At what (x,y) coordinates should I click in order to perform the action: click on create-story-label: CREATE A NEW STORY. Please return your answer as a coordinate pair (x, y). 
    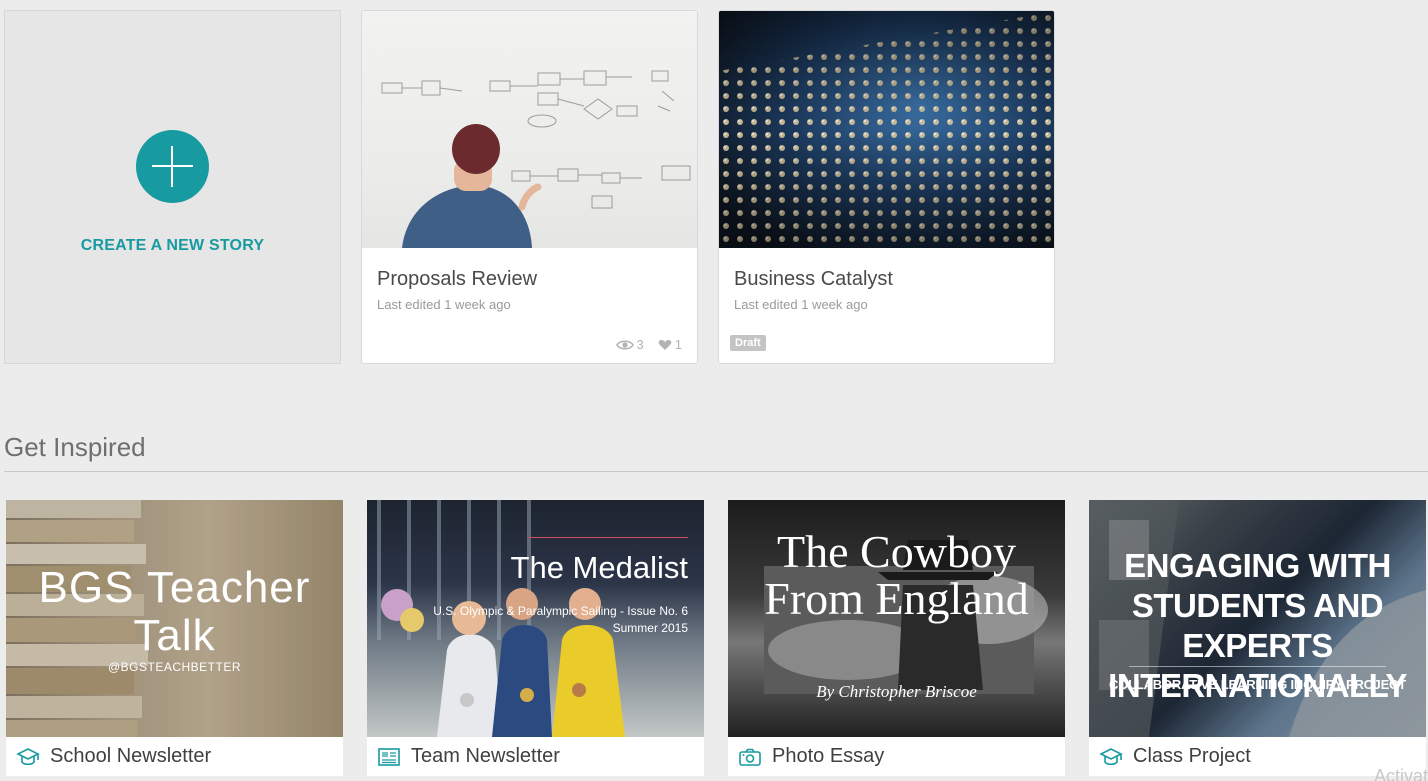
    Looking at the image, I should click on (172, 246).